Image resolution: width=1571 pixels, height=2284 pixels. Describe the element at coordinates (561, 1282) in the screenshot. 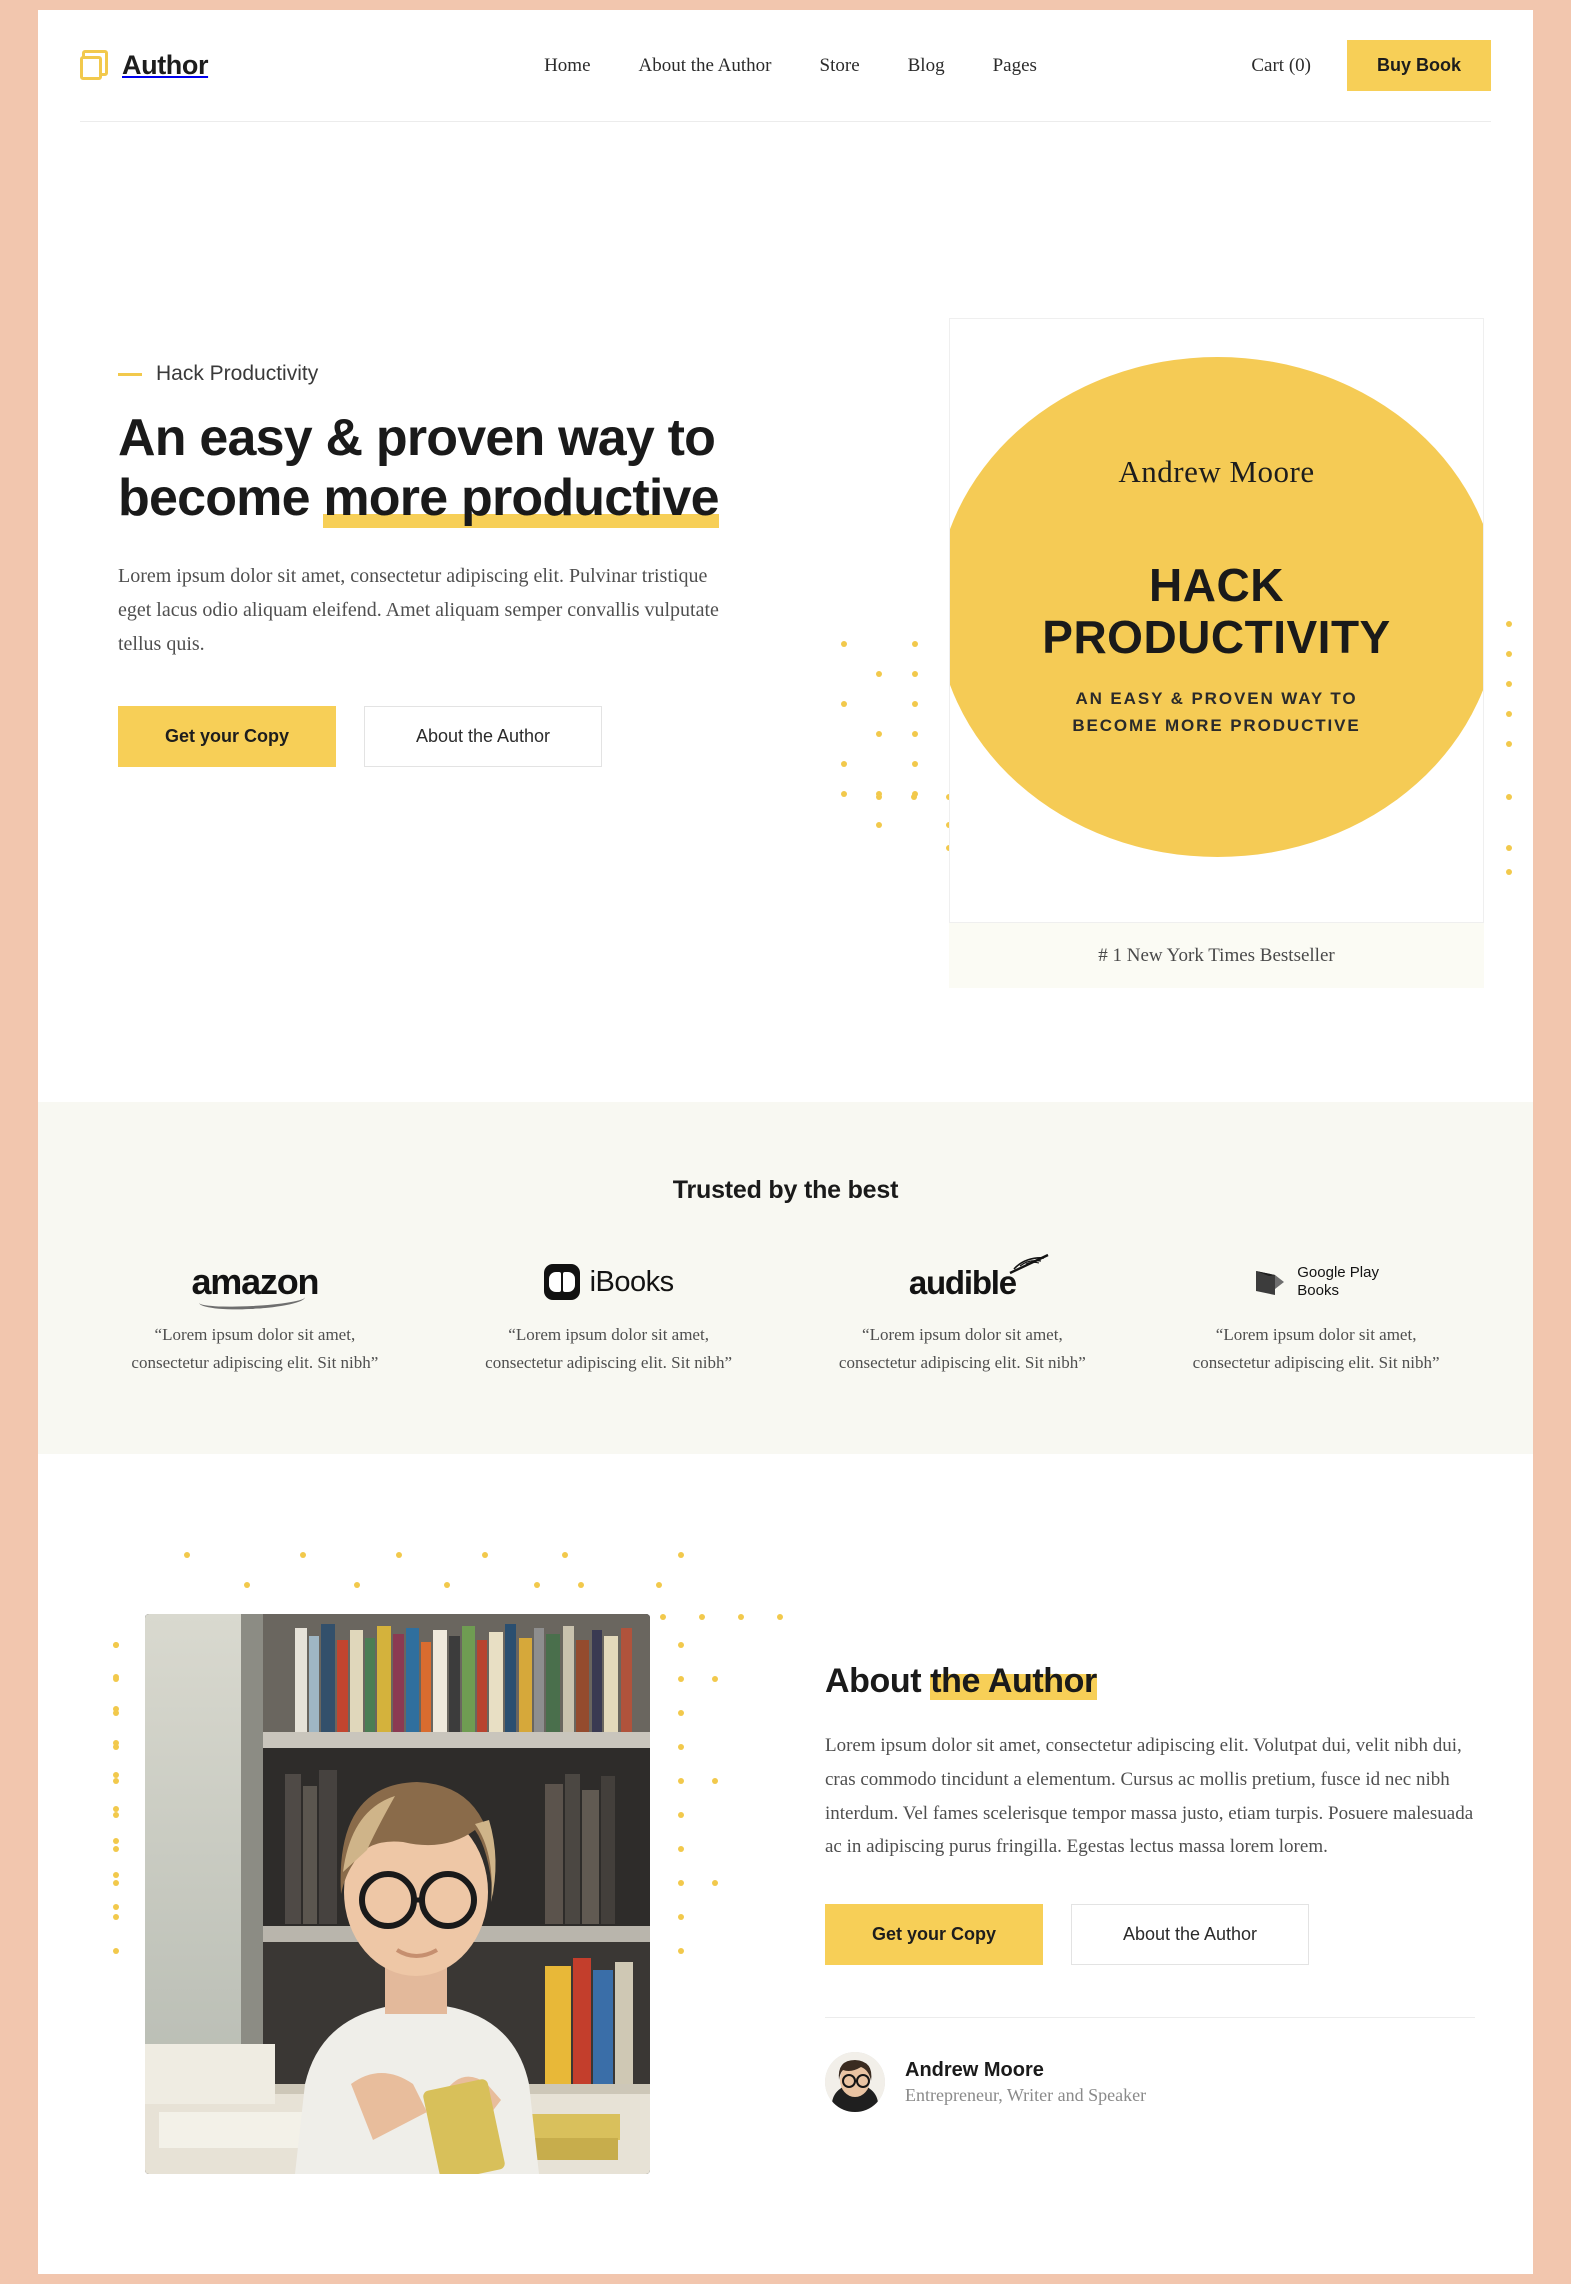

I see `open-book-icon` at that location.